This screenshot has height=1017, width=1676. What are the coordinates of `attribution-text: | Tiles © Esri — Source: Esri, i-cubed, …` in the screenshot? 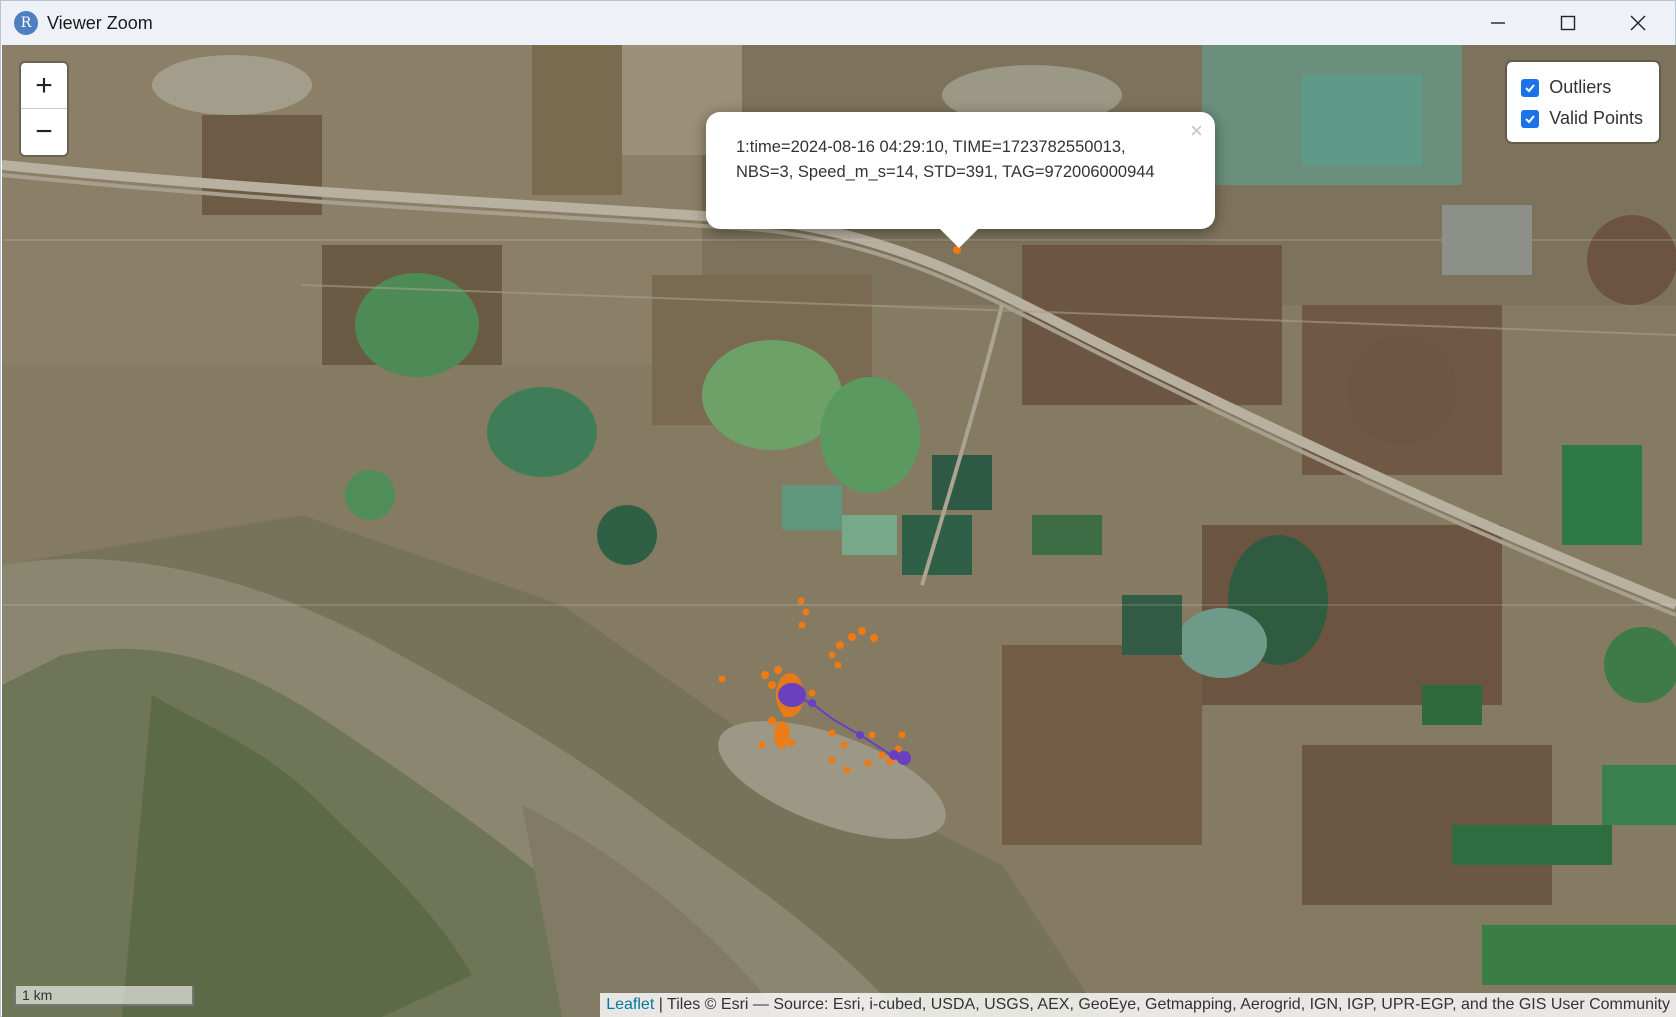 It's located at (1162, 1004).